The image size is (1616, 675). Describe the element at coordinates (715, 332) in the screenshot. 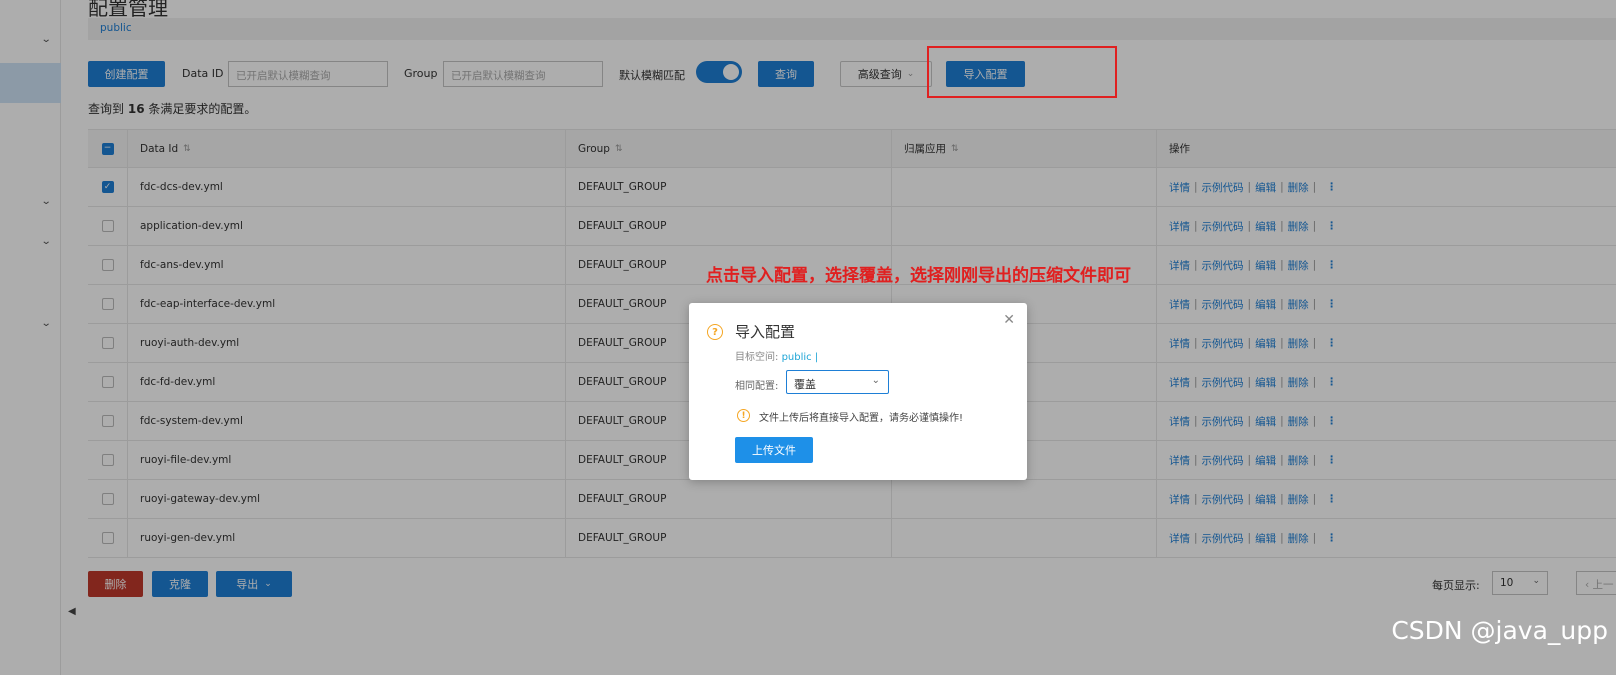

I see `question-icon: ?` at that location.